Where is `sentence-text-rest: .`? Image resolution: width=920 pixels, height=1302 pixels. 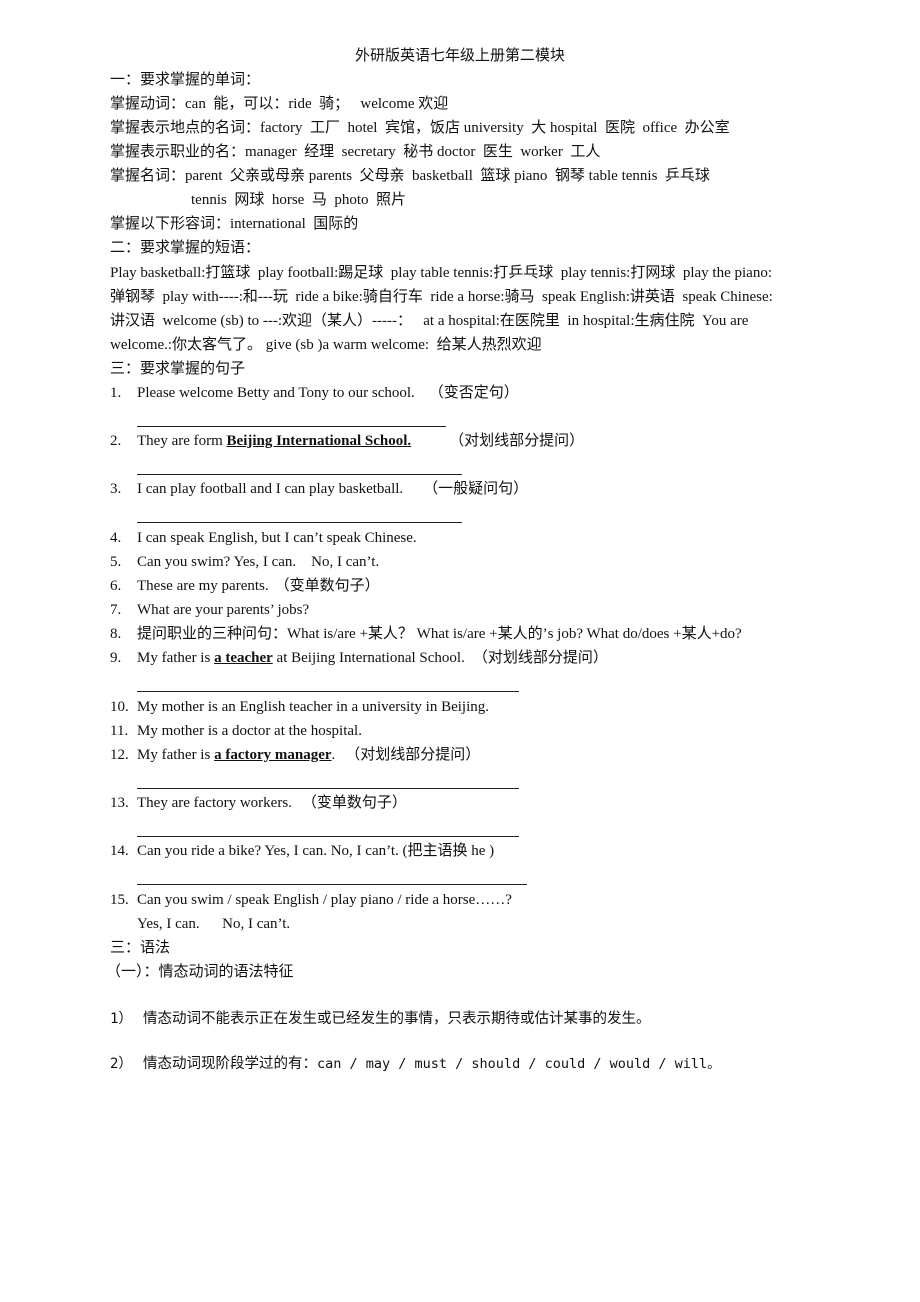
sentence-text-rest: . is located at coordinates (333, 755).